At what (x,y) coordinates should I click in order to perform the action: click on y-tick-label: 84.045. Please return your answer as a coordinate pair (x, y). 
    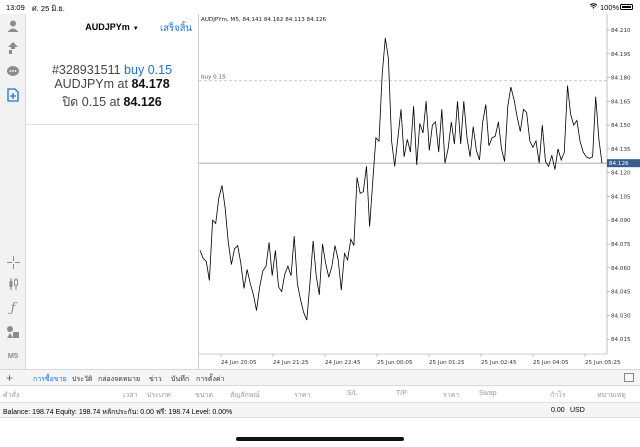
    Looking at the image, I should click on (621, 293).